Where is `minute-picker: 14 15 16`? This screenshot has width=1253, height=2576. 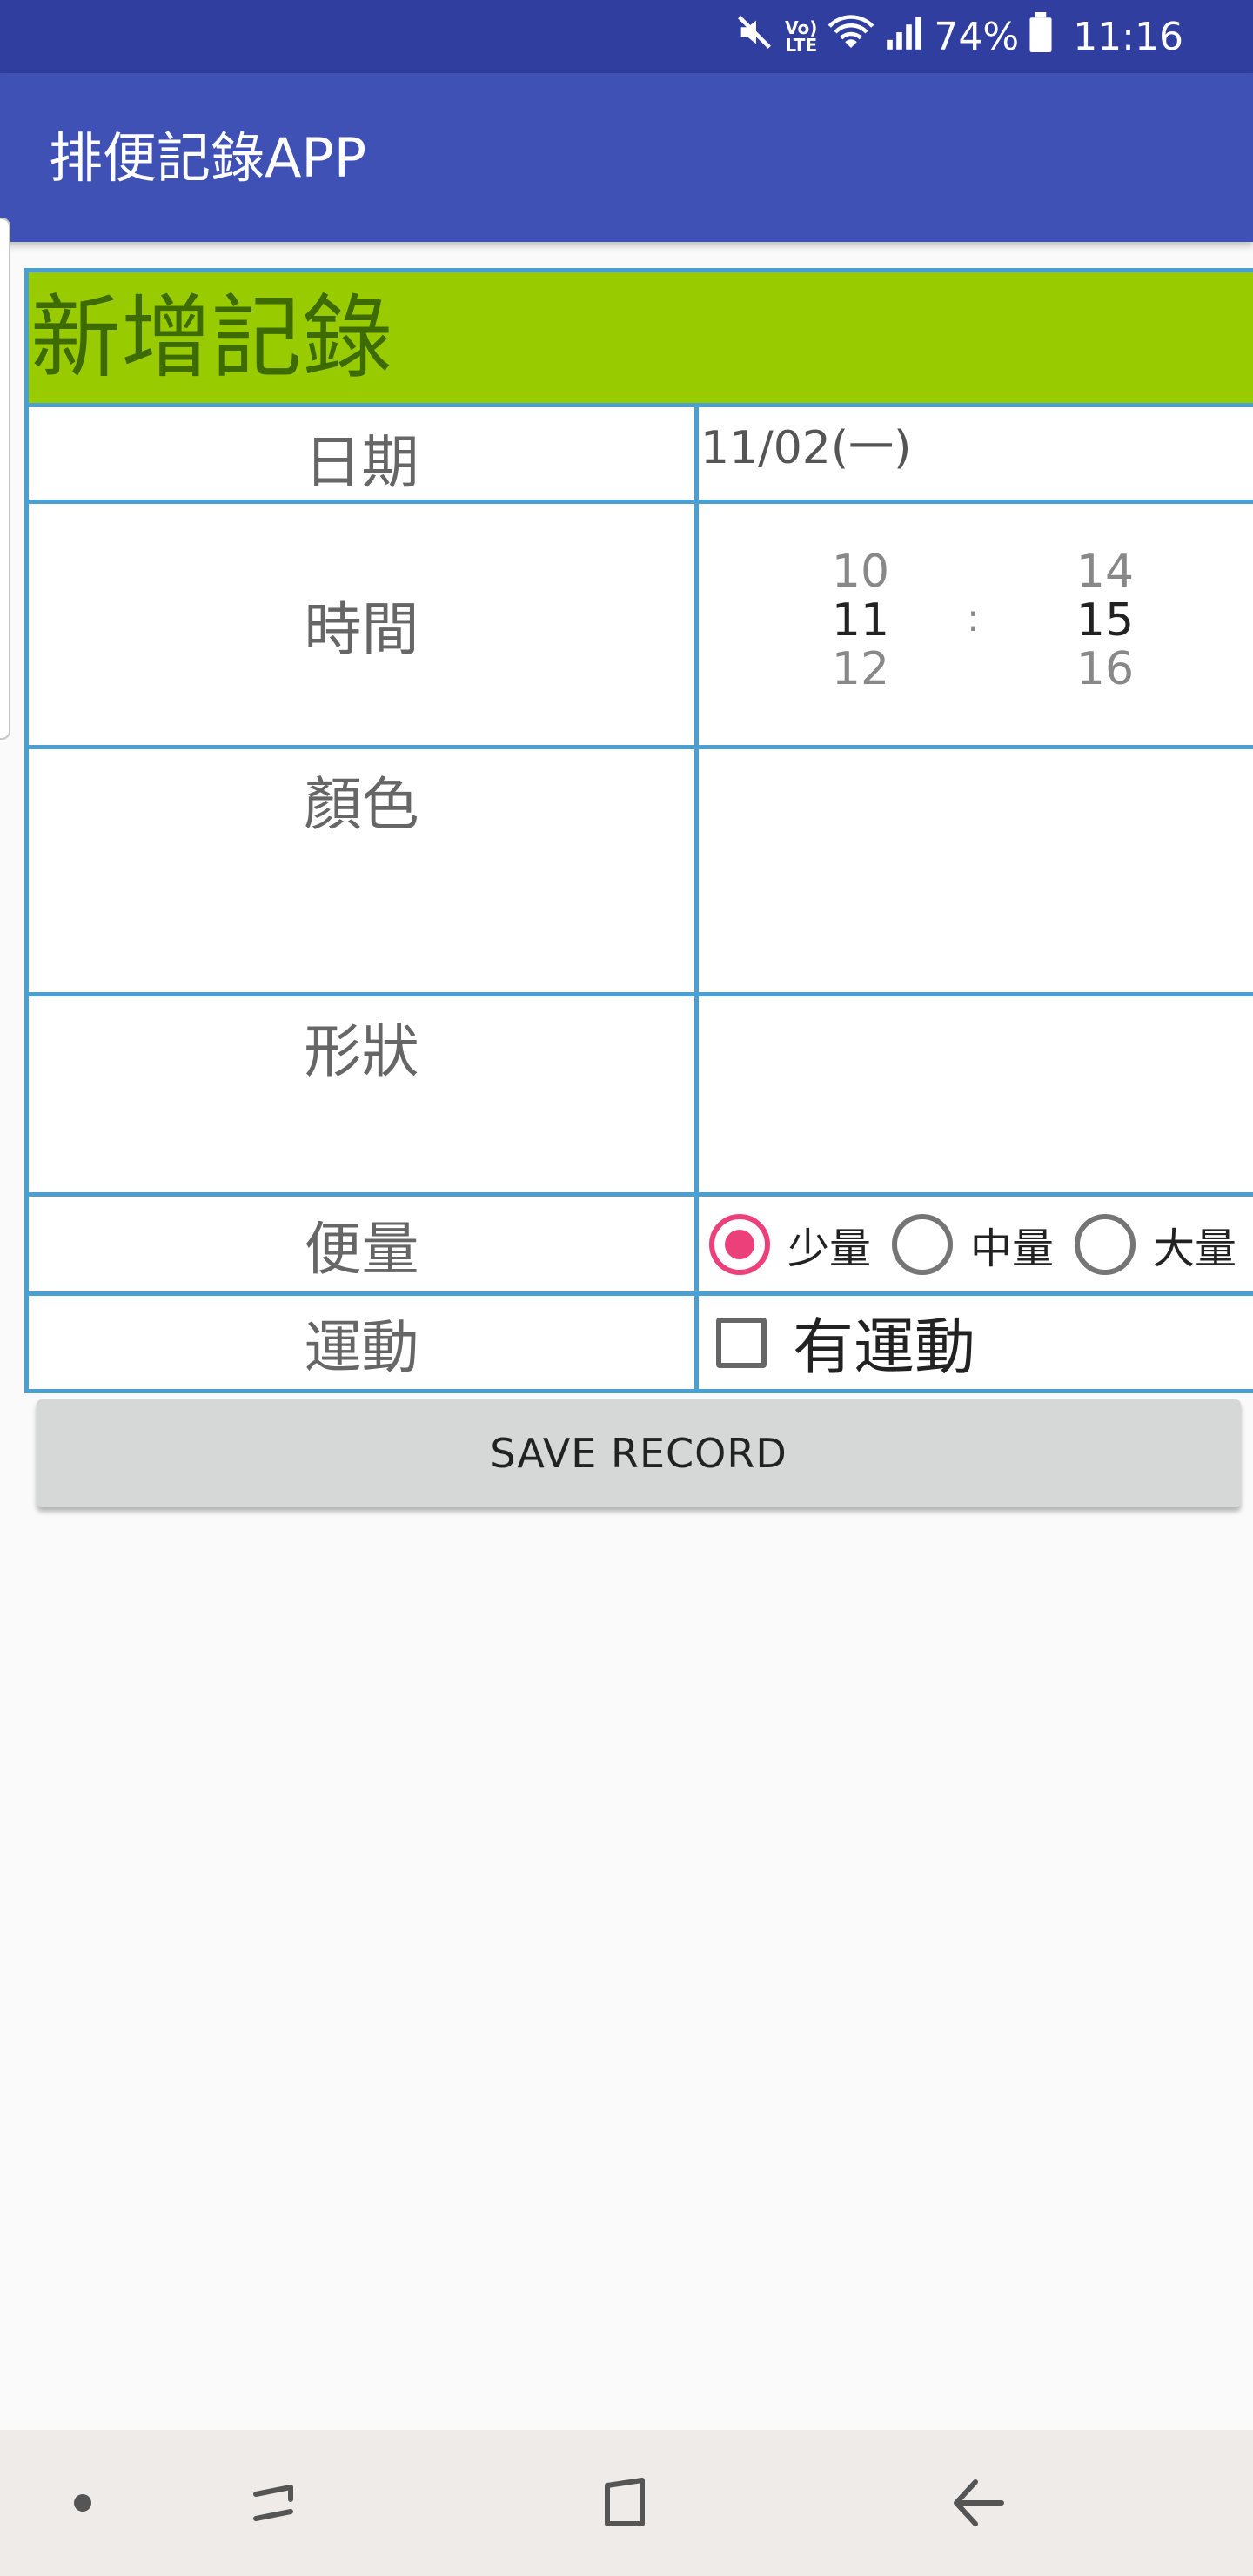 minute-picker: 14 15 16 is located at coordinates (1105, 620).